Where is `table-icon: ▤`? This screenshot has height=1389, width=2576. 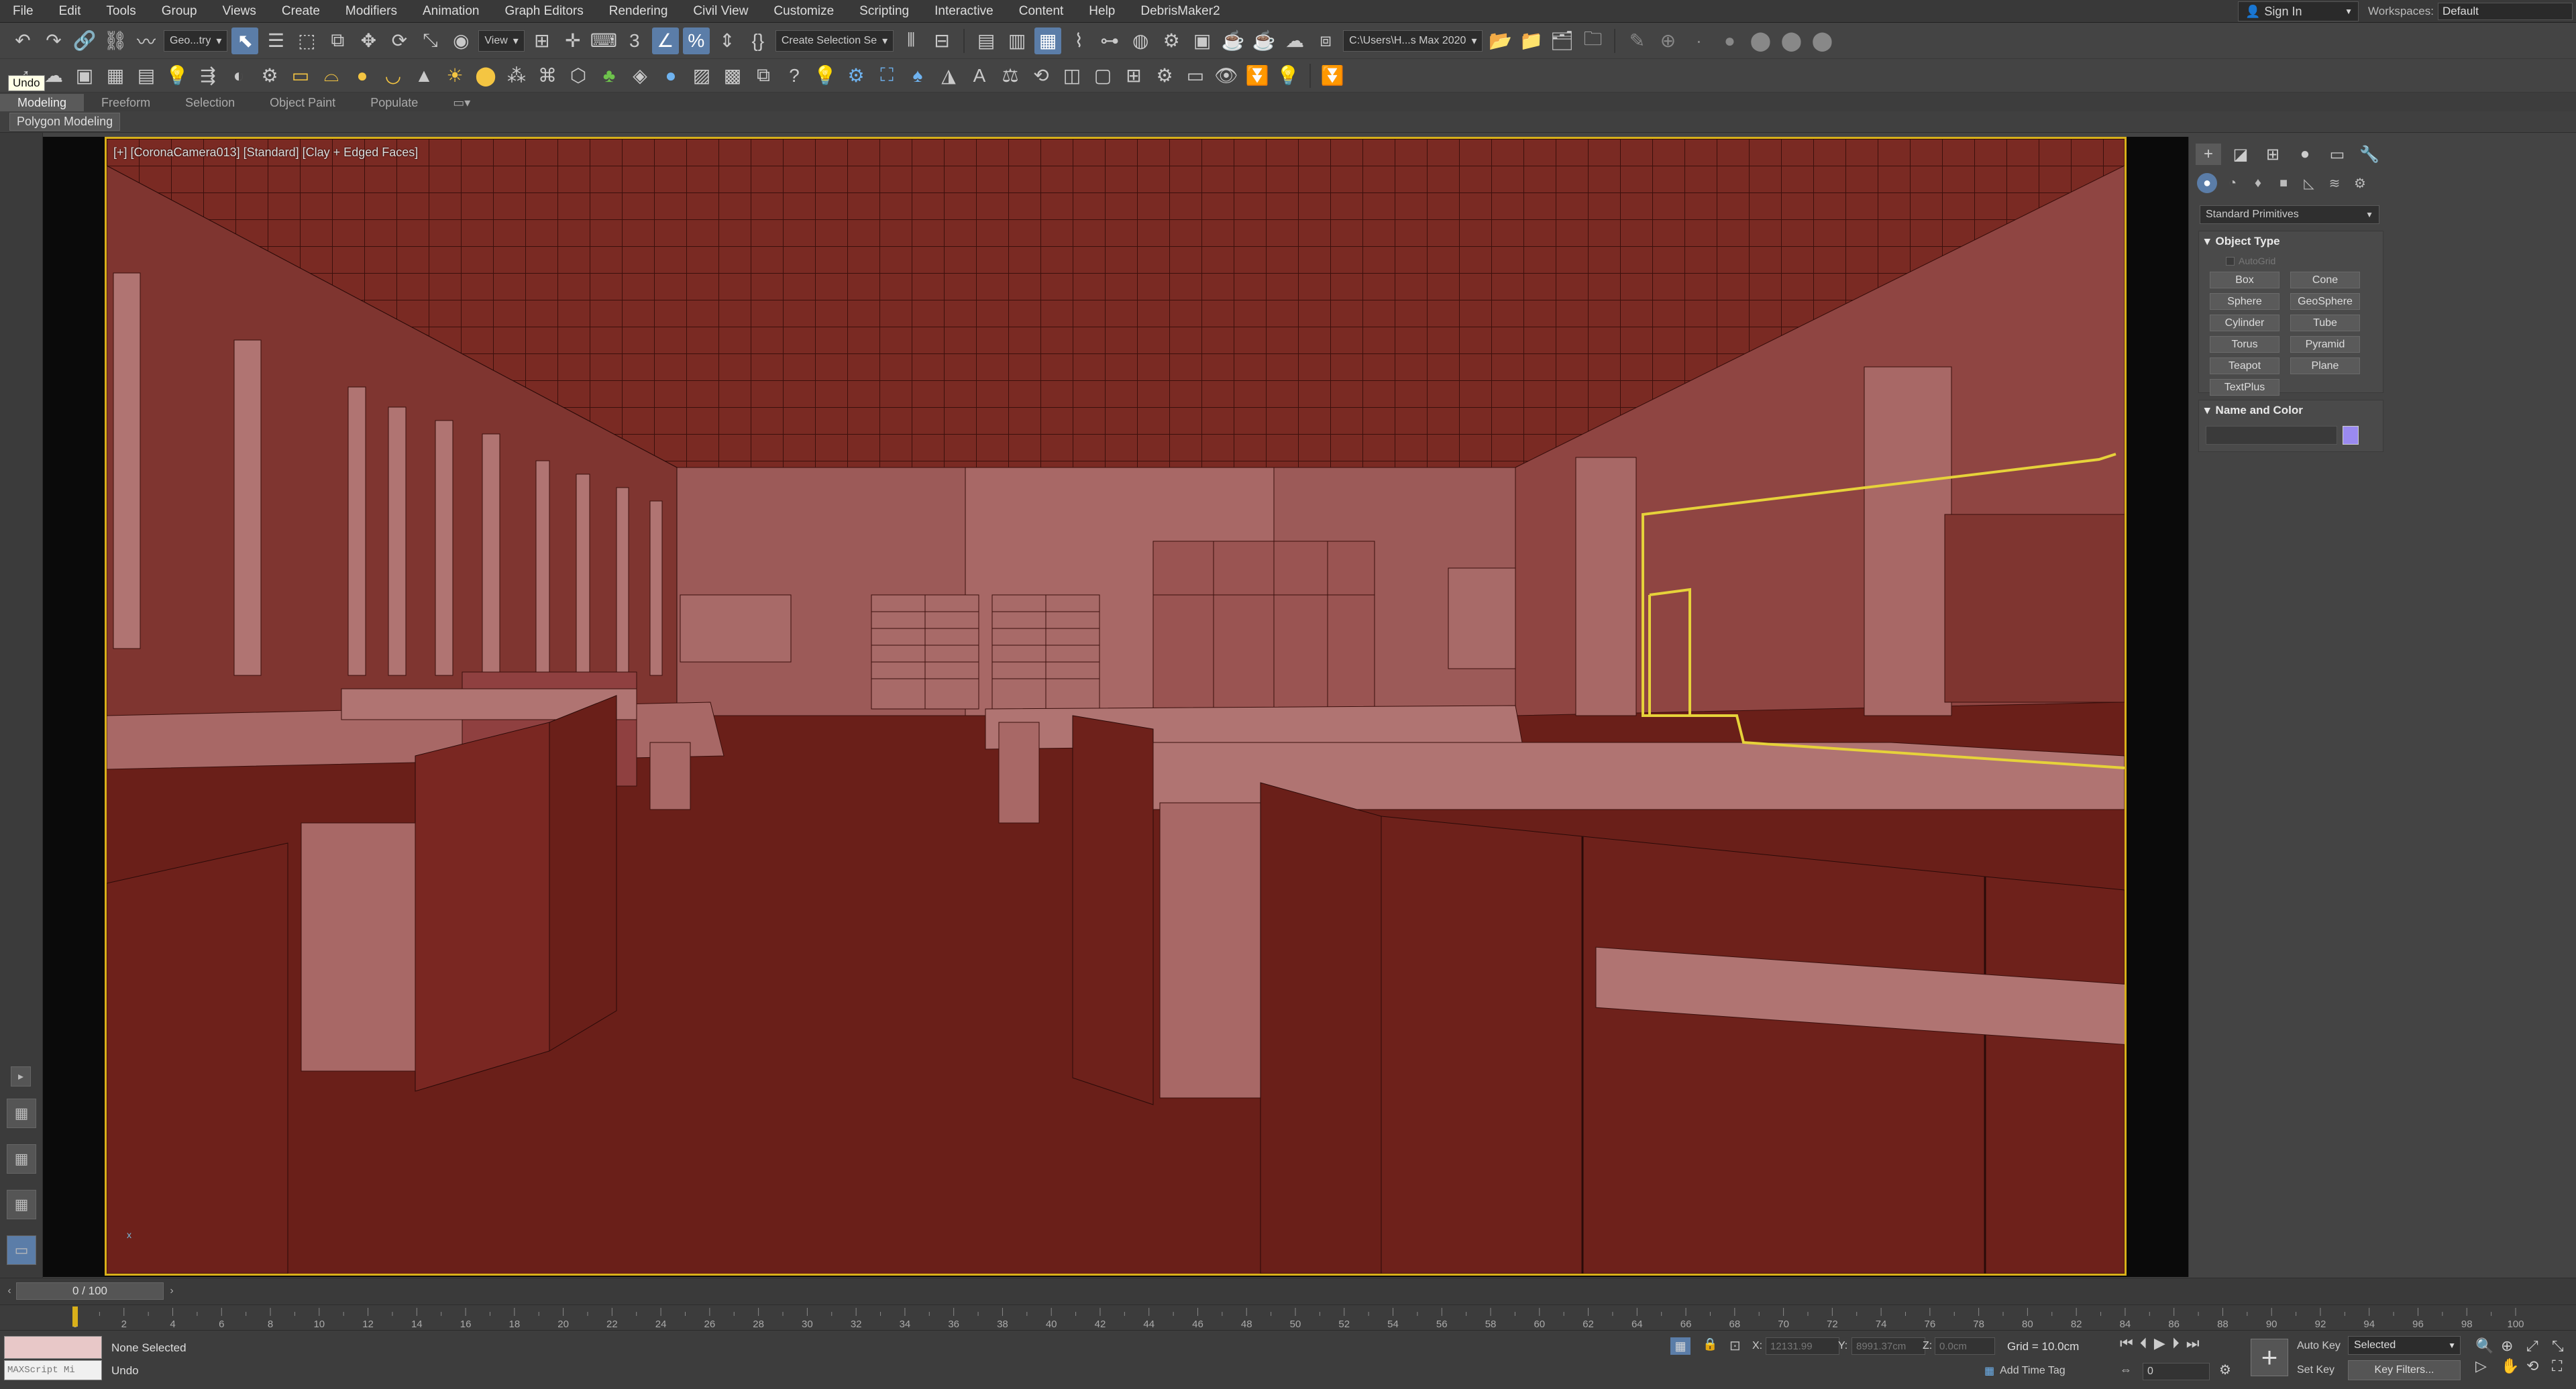 table-icon: ▤ is located at coordinates (146, 75).